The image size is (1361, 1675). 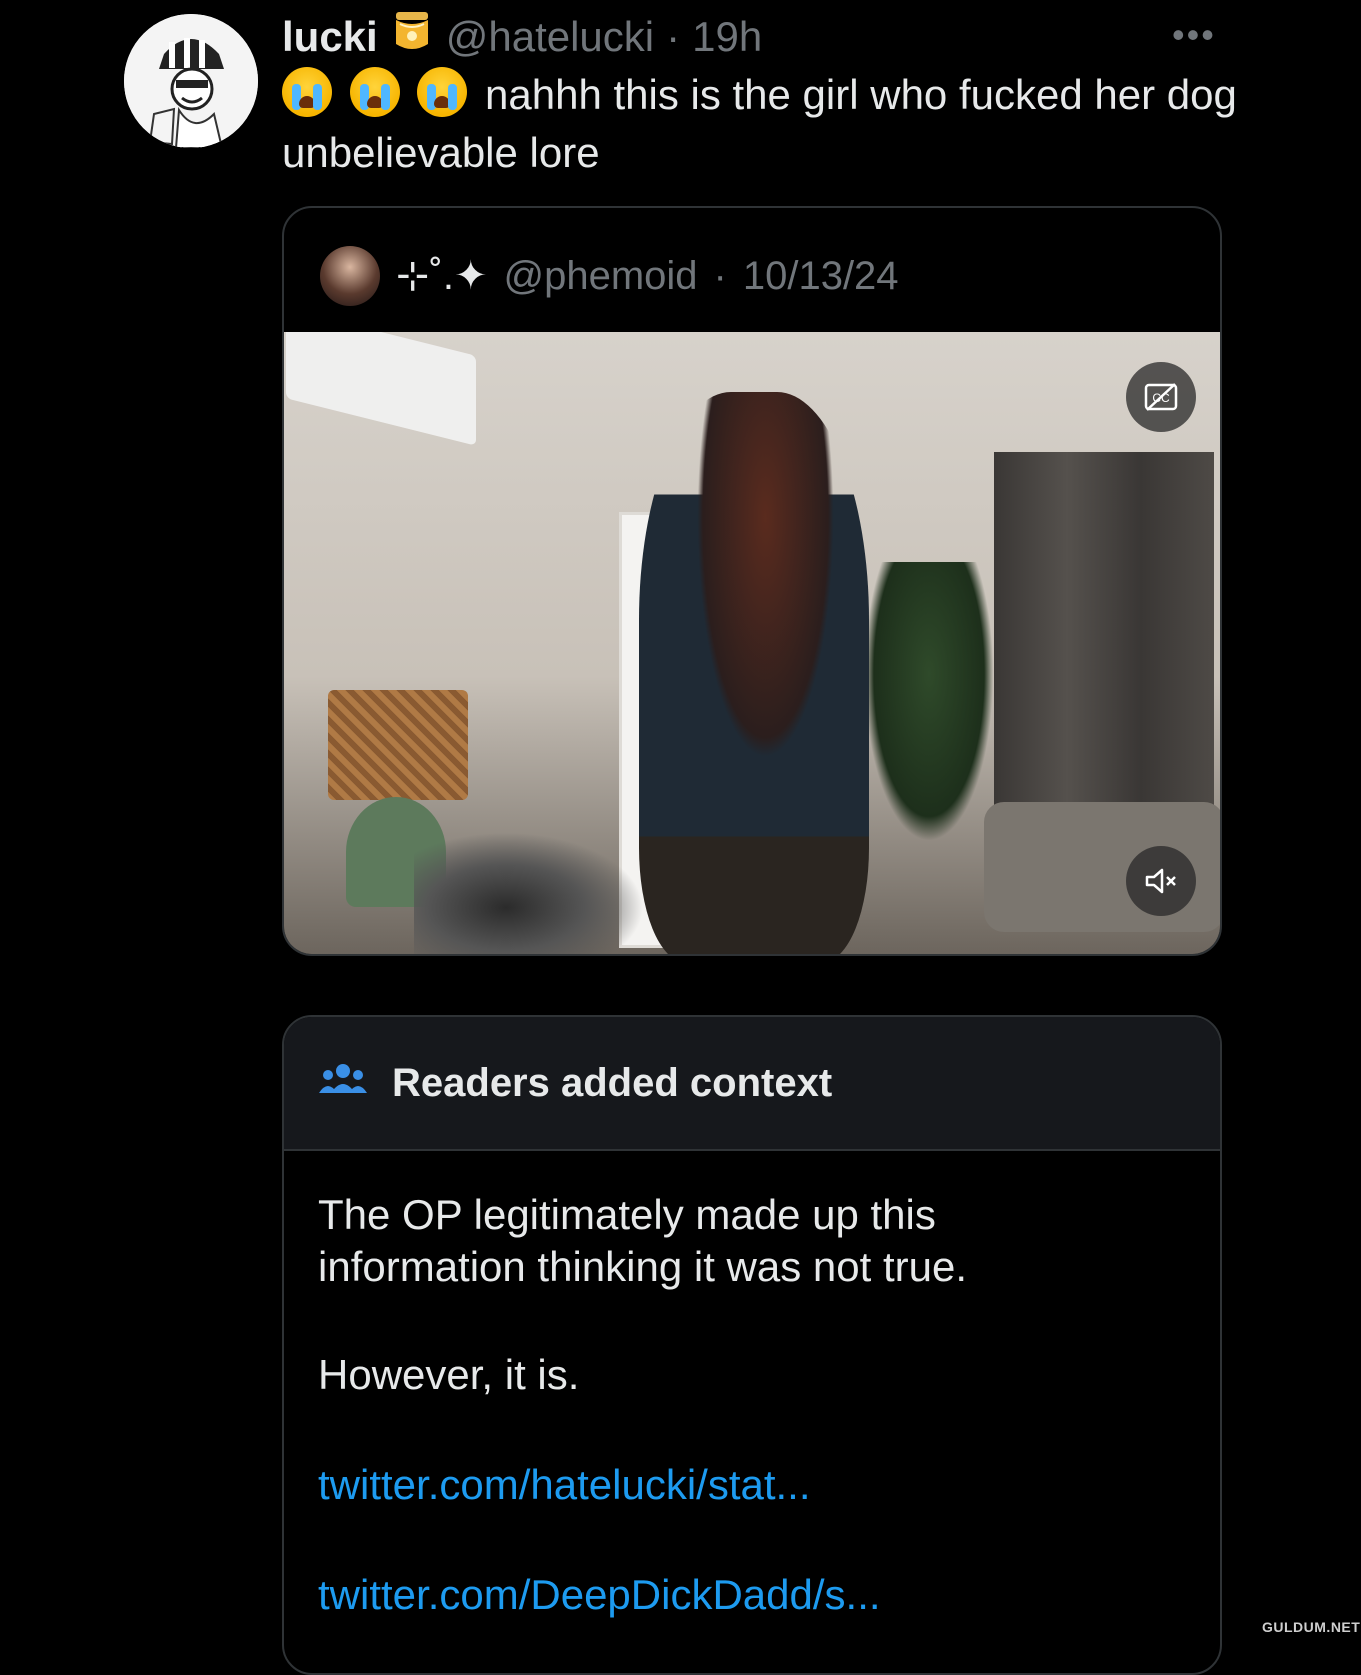 What do you see at coordinates (1161, 881) in the screenshot?
I see `speaker-muted-icon` at bounding box center [1161, 881].